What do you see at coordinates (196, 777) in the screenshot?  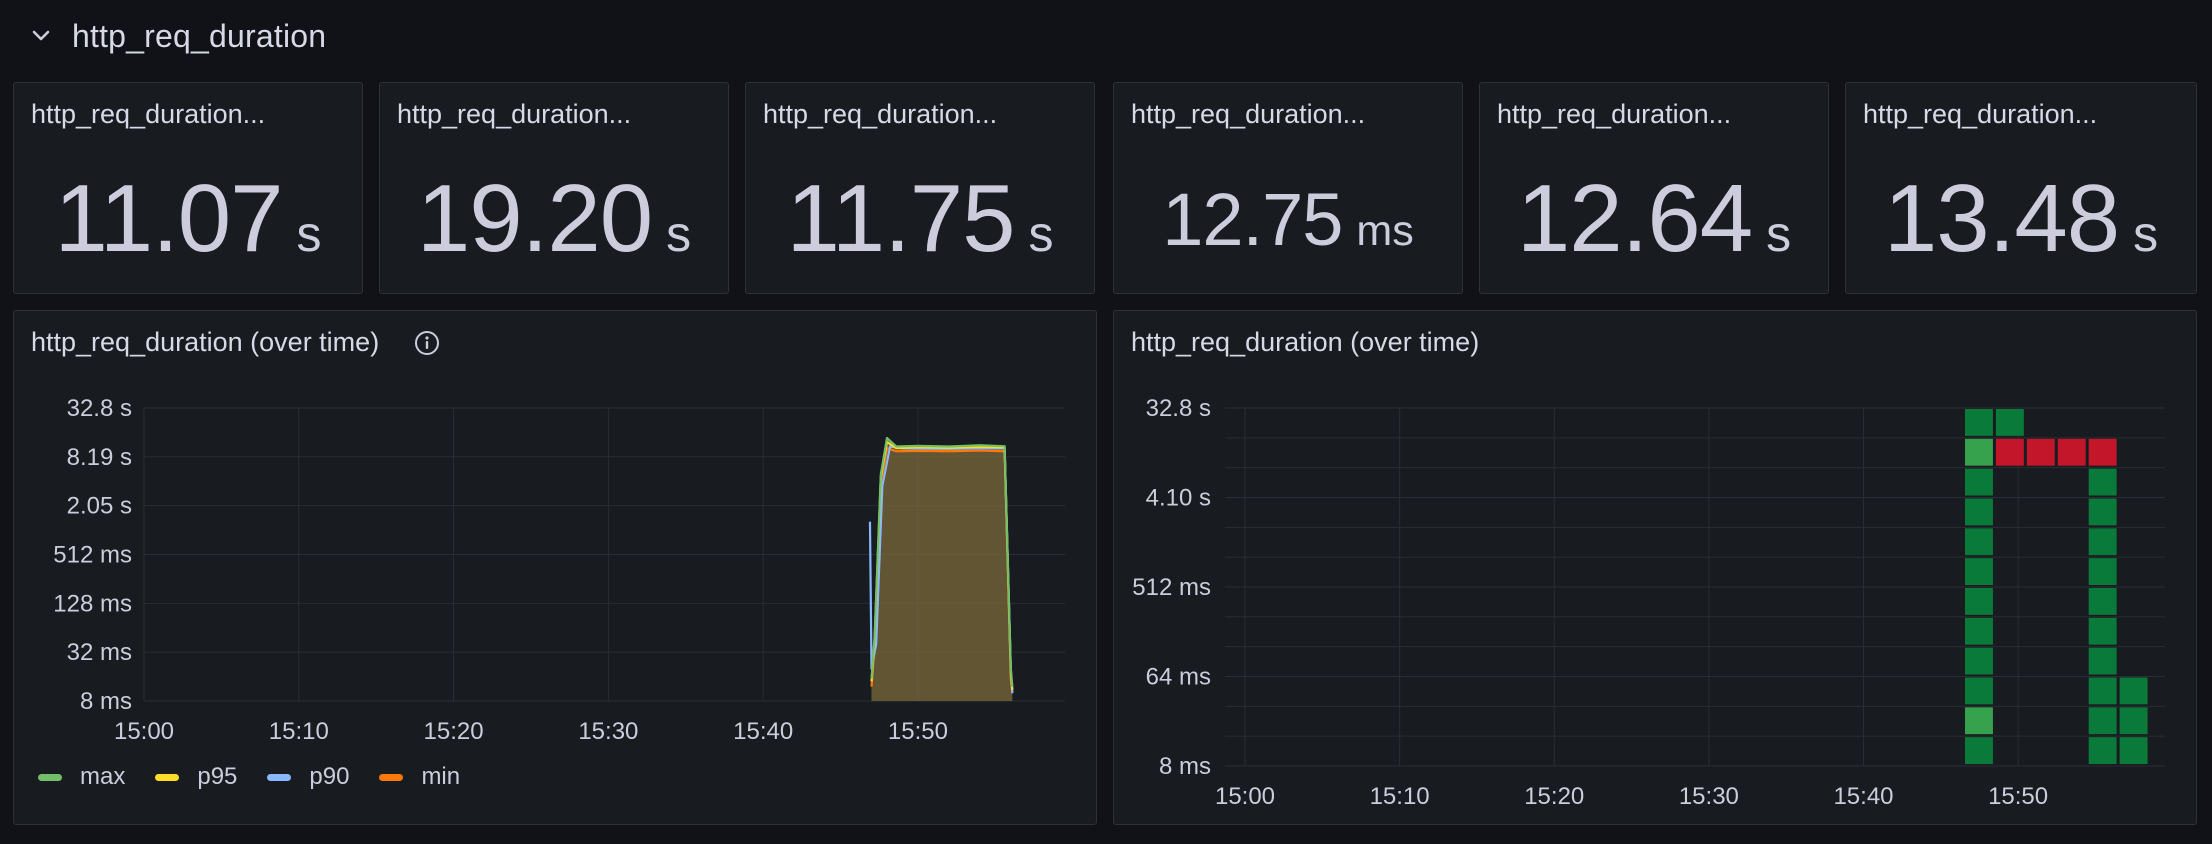 I see `legend-item: p95` at bounding box center [196, 777].